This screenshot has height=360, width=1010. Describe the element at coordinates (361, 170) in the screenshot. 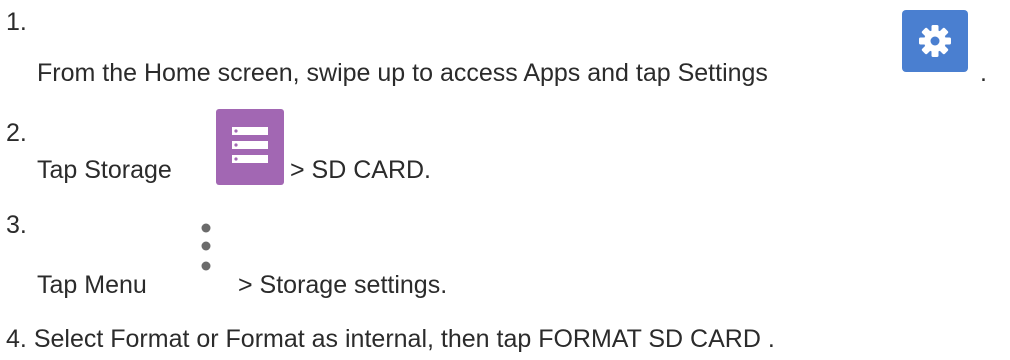

I see `step-2-suffix: > SD CARD.` at that location.